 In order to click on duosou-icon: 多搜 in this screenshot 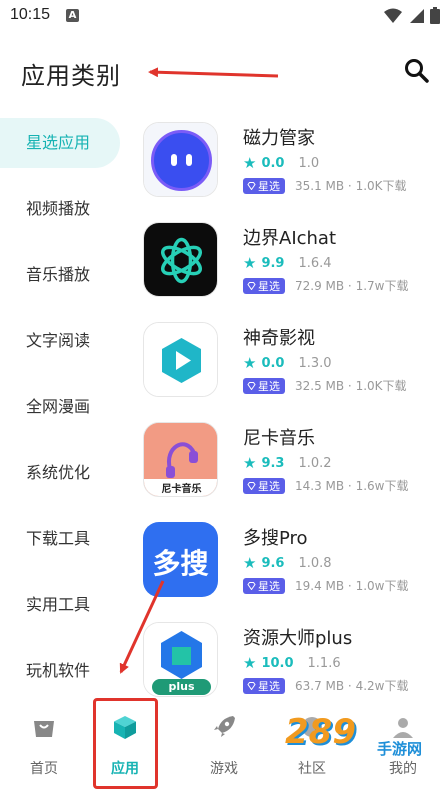, I will do `click(180, 559)`.